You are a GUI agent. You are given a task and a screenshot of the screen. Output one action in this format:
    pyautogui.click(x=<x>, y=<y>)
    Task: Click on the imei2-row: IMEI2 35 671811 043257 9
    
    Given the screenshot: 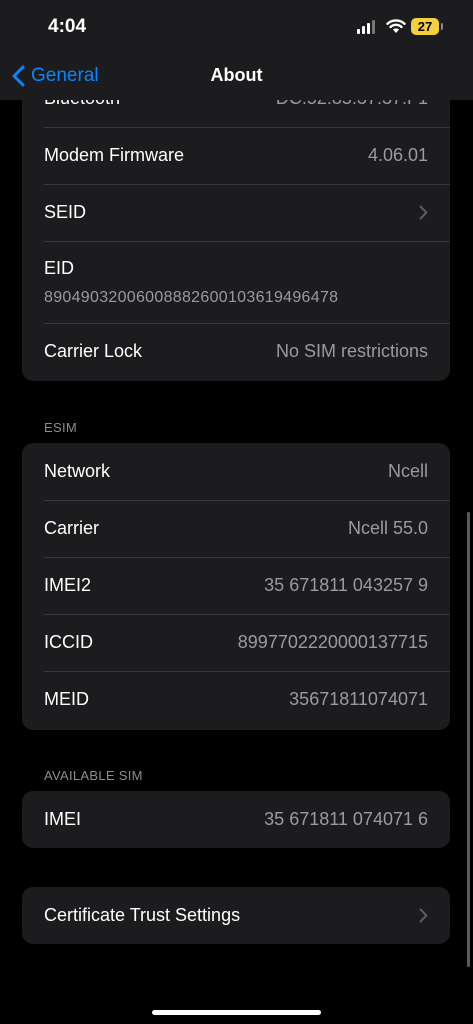 What is the action you would take?
    pyautogui.click(x=236, y=585)
    